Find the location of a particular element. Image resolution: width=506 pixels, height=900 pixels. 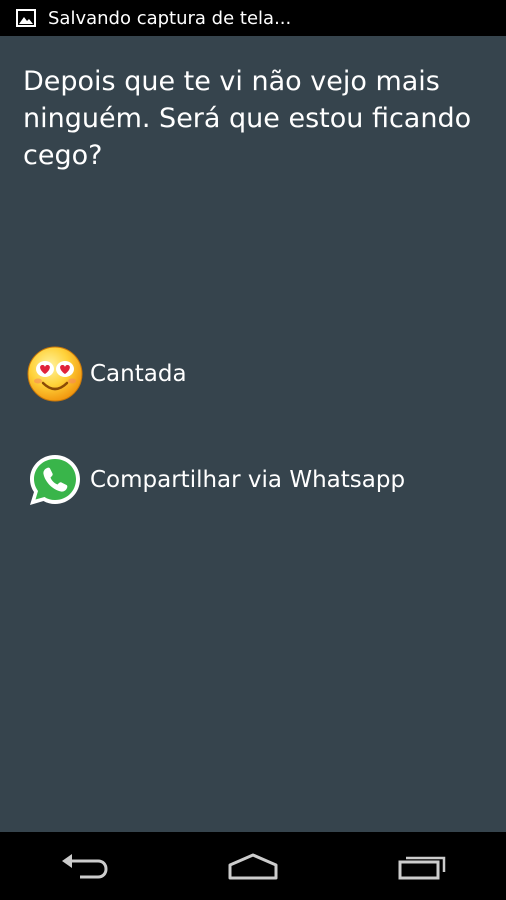

cantada-button: Cantada is located at coordinates (106, 374).